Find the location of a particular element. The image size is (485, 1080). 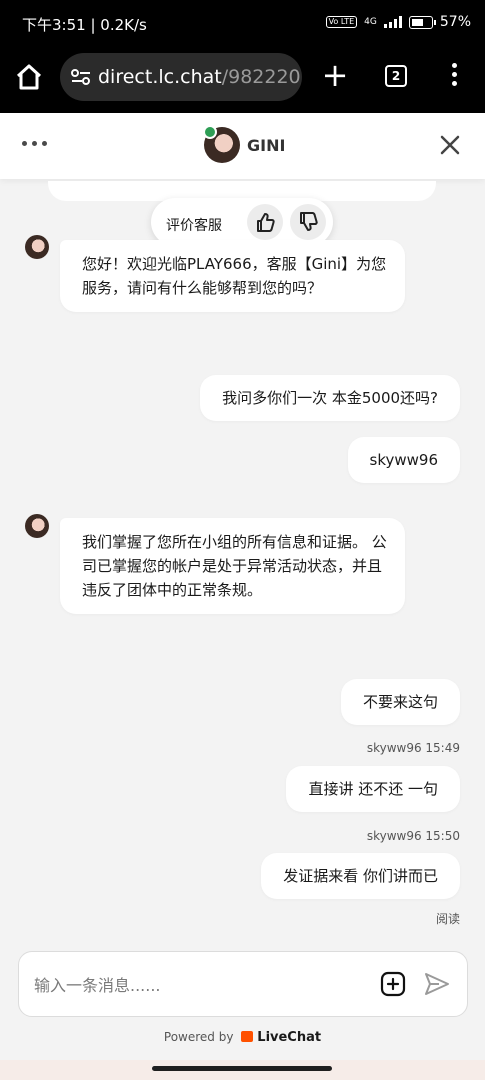

home-button is located at coordinates (29, 77).